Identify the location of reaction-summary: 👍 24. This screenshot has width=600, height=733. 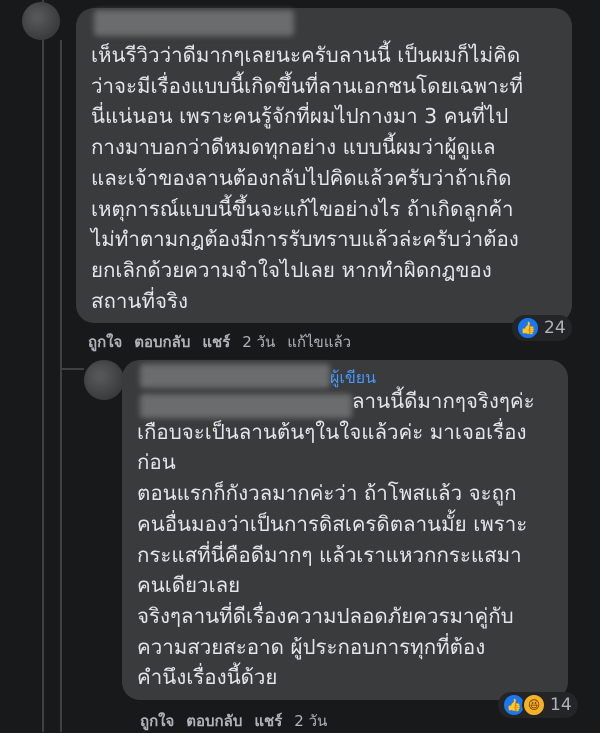
(542, 328).